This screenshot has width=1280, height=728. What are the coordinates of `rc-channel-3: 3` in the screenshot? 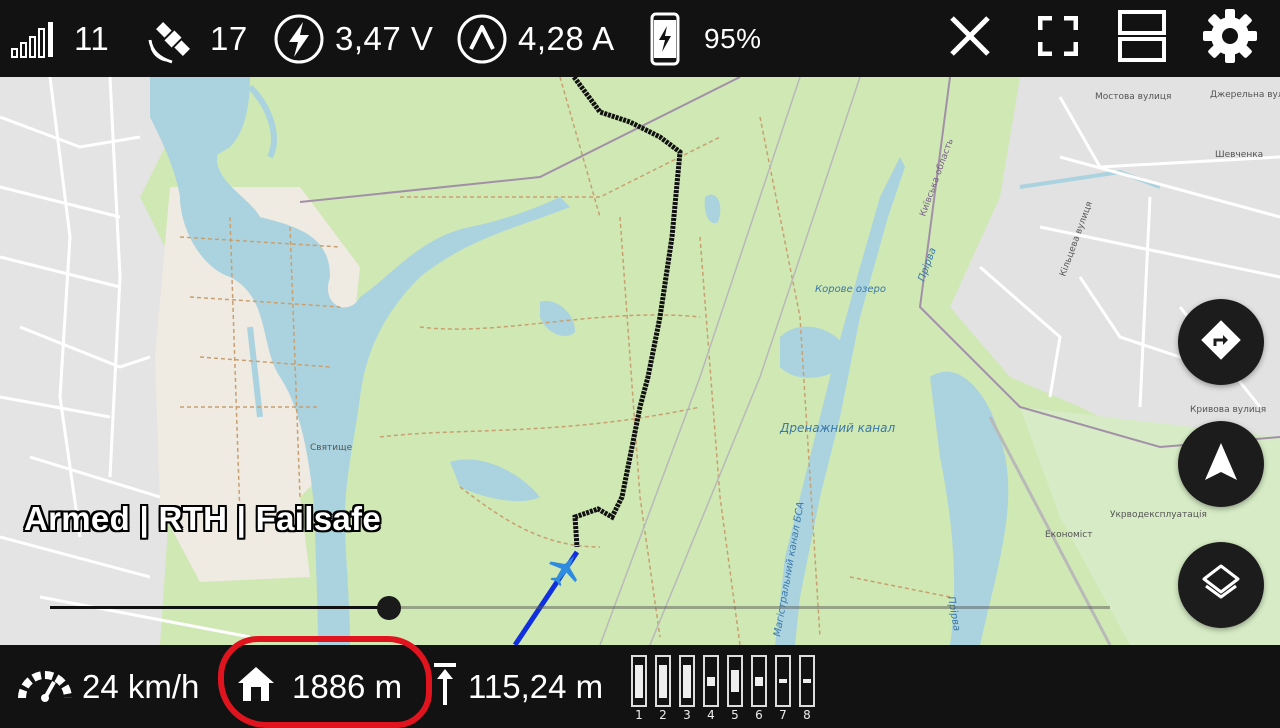 It's located at (687, 688).